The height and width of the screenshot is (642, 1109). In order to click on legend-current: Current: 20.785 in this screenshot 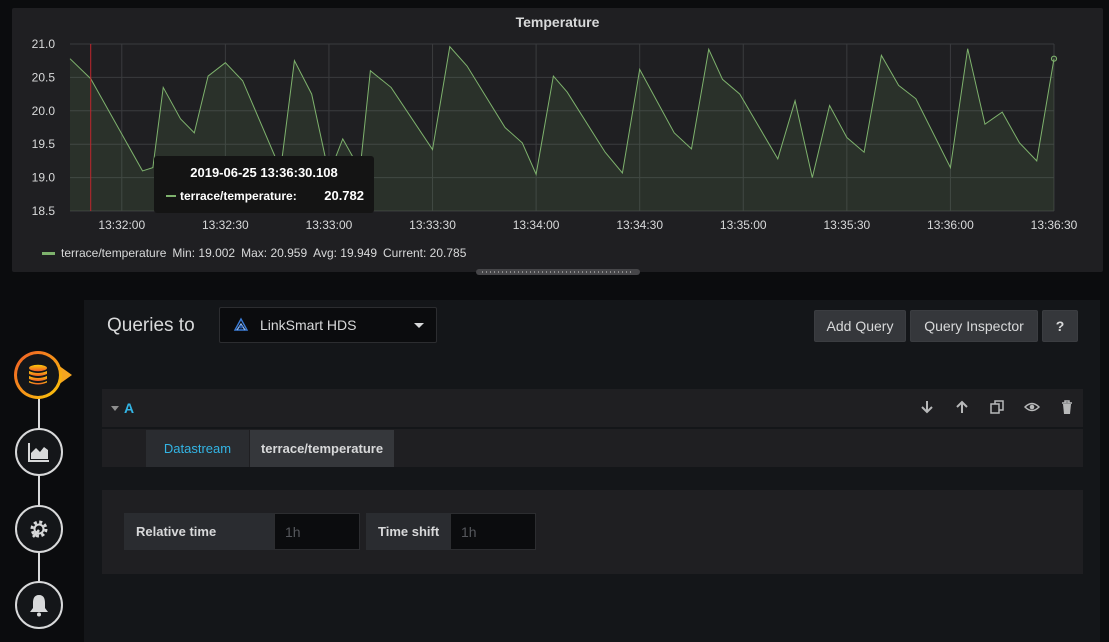, I will do `click(425, 253)`.